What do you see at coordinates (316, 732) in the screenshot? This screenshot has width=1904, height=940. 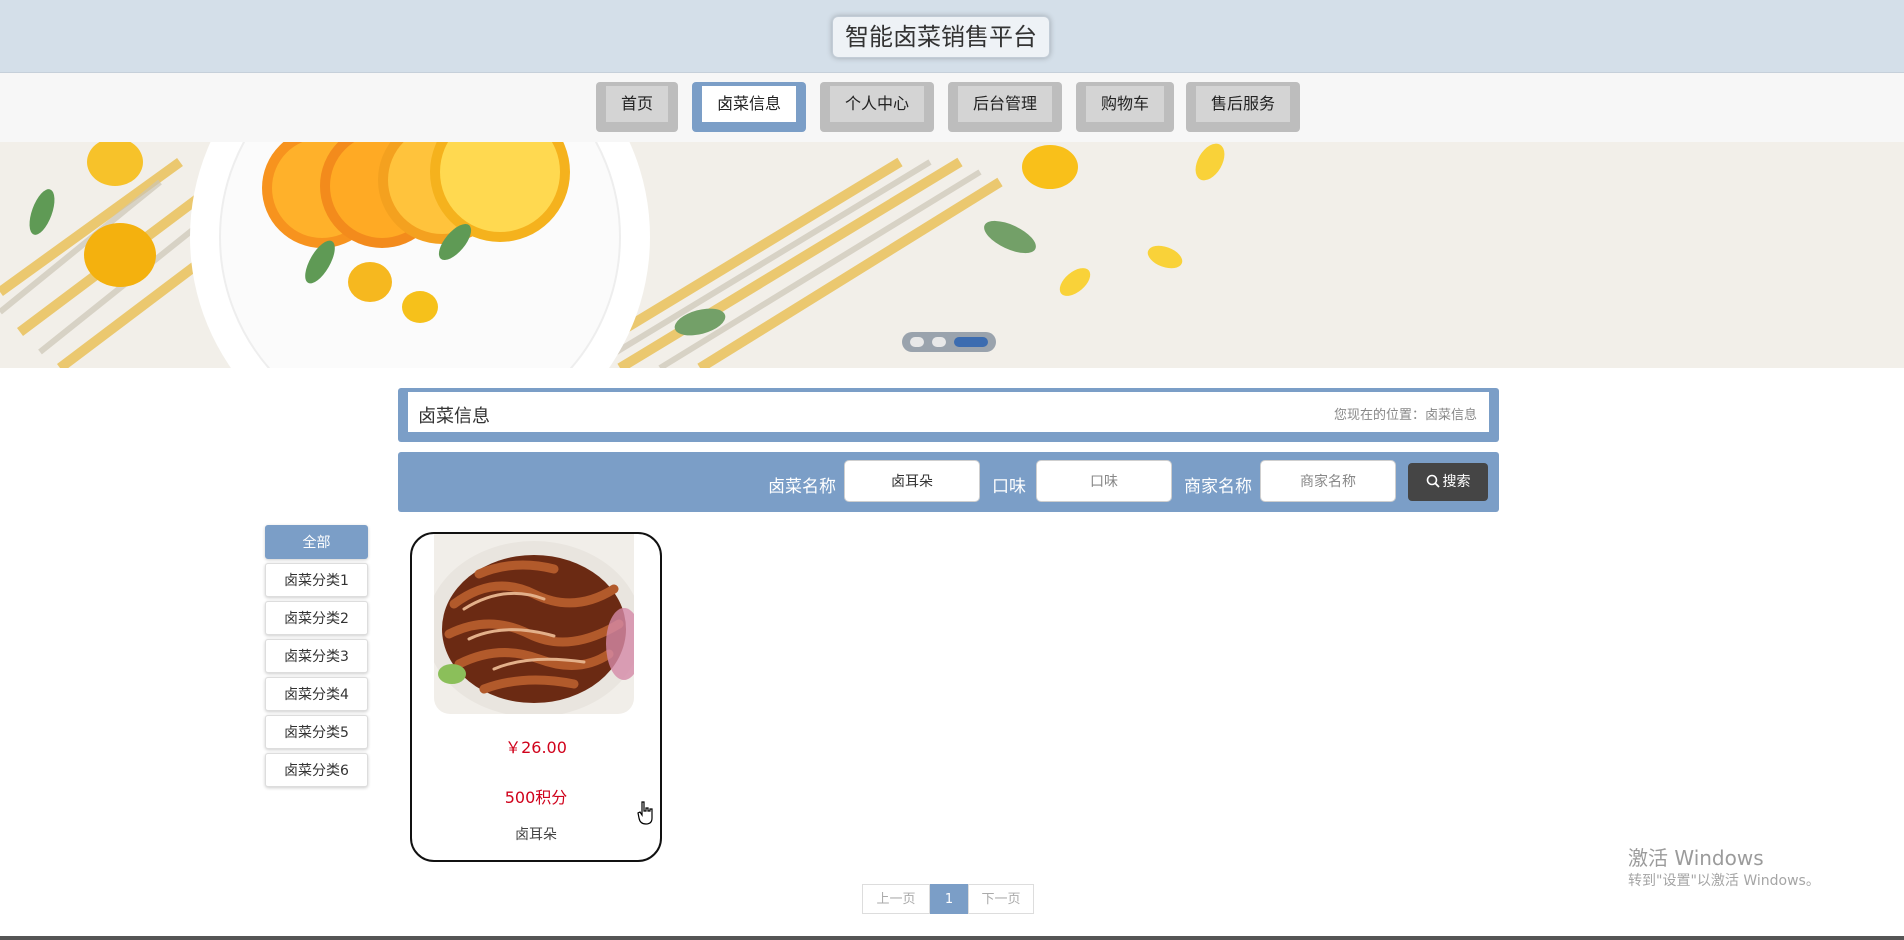 I see `category-5: 卤菜分类5` at bounding box center [316, 732].